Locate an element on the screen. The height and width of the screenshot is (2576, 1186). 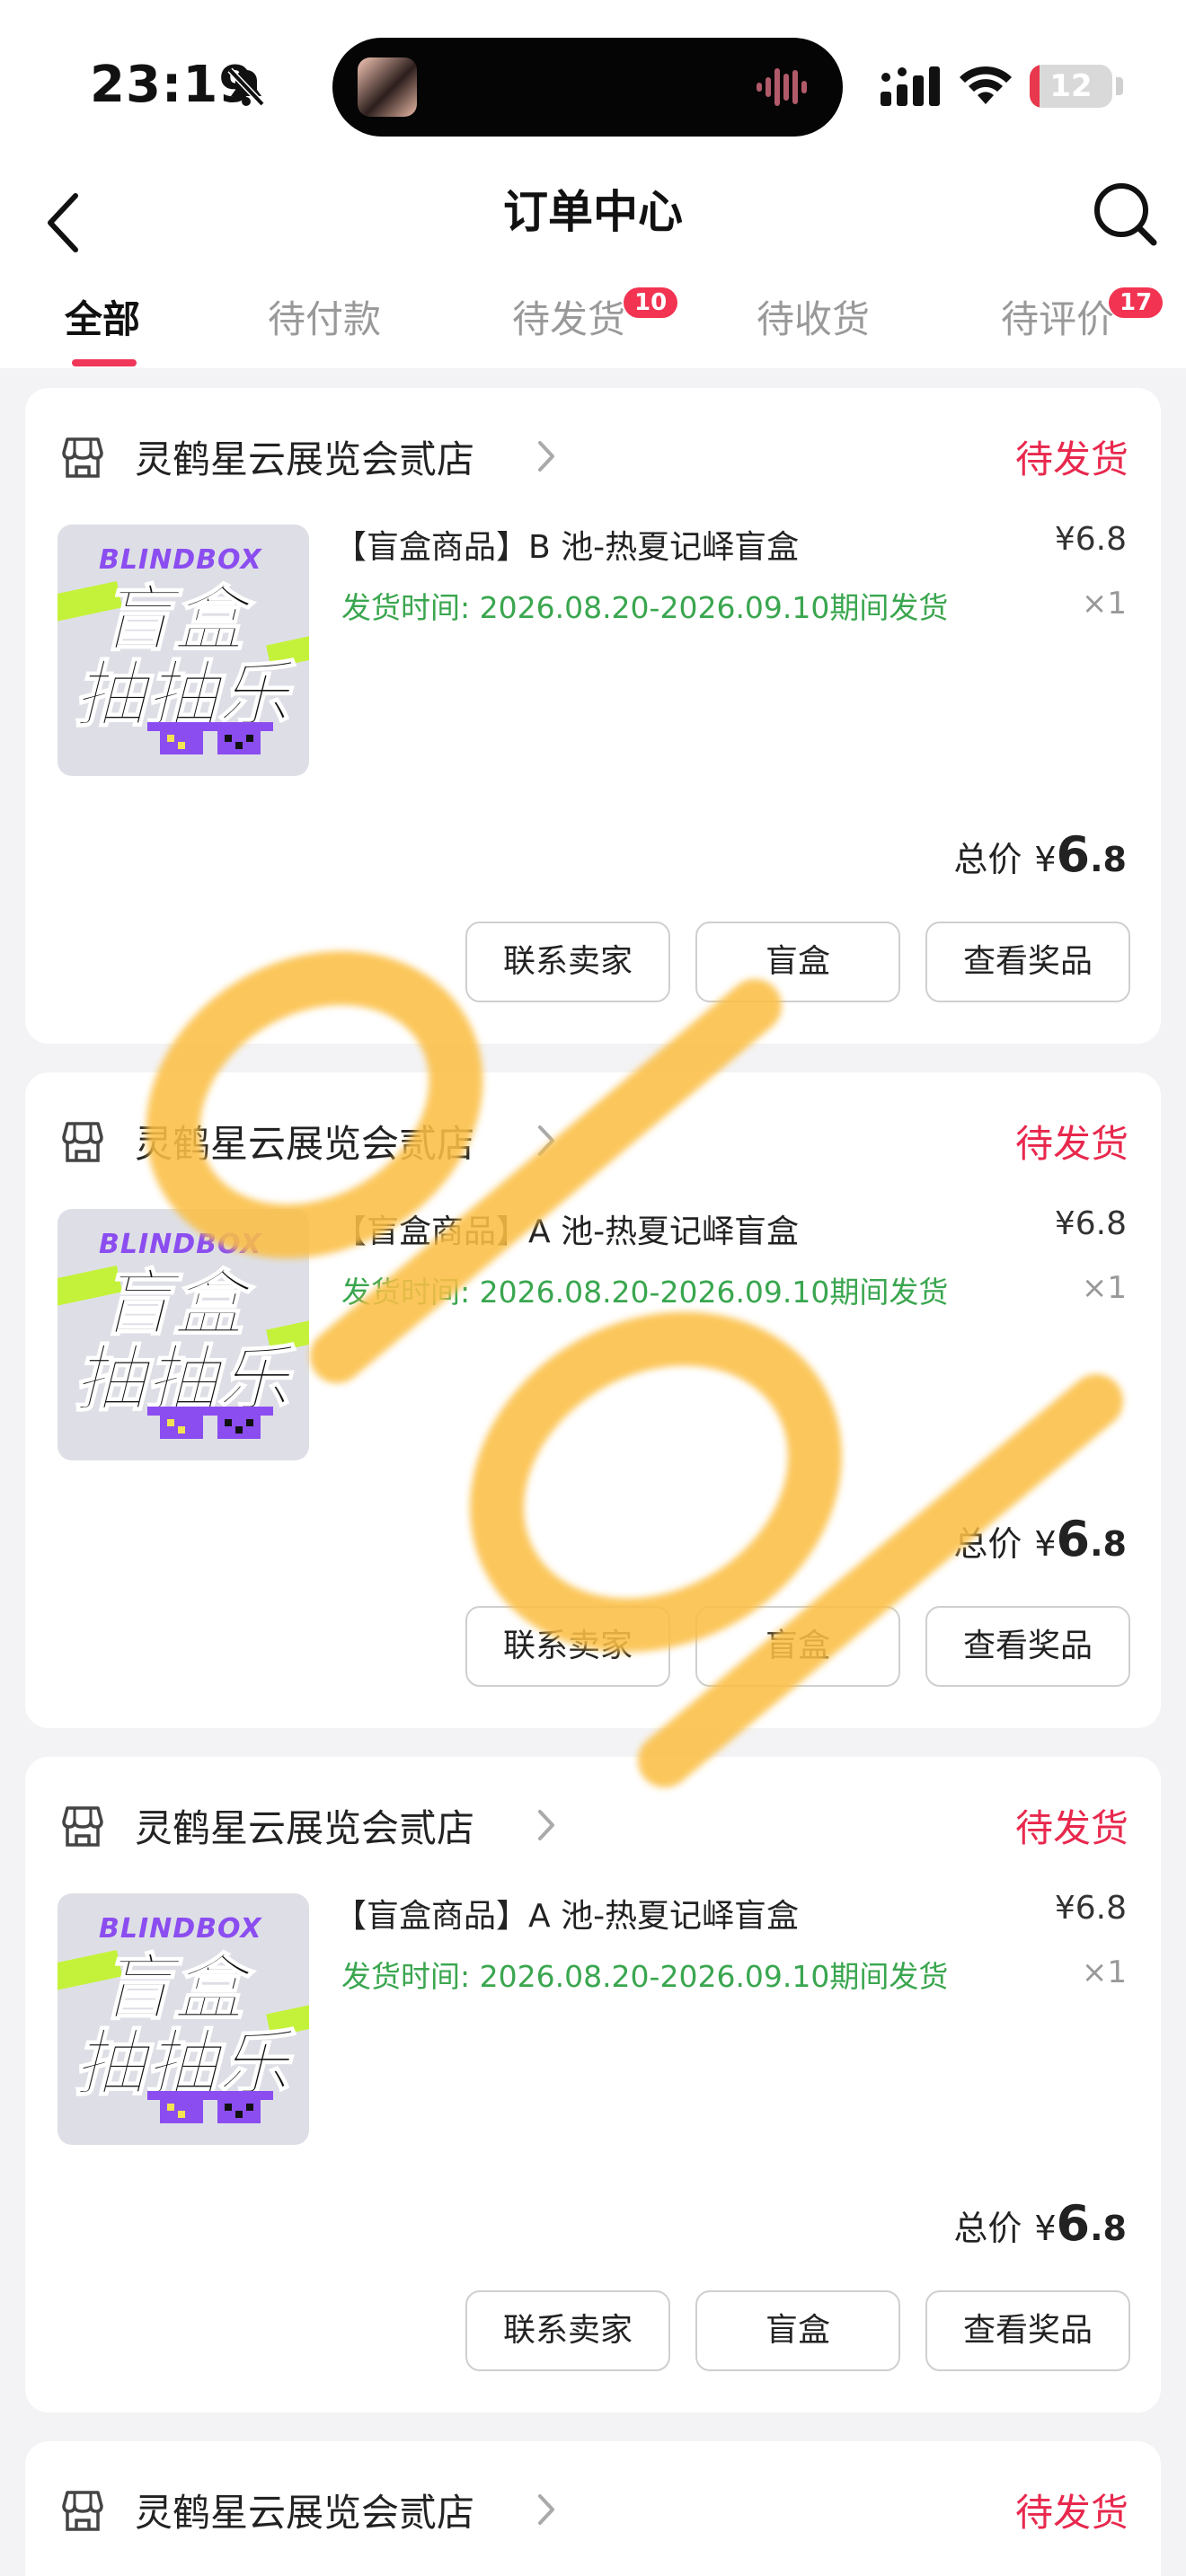
tab-label: 待发货 is located at coordinates (569, 319).